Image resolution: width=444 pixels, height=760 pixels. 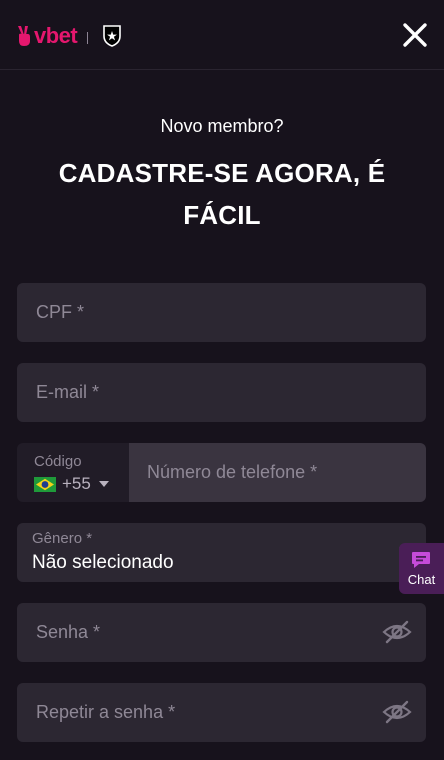 What do you see at coordinates (24, 36) in the screenshot?
I see `victory-hand-icon` at bounding box center [24, 36].